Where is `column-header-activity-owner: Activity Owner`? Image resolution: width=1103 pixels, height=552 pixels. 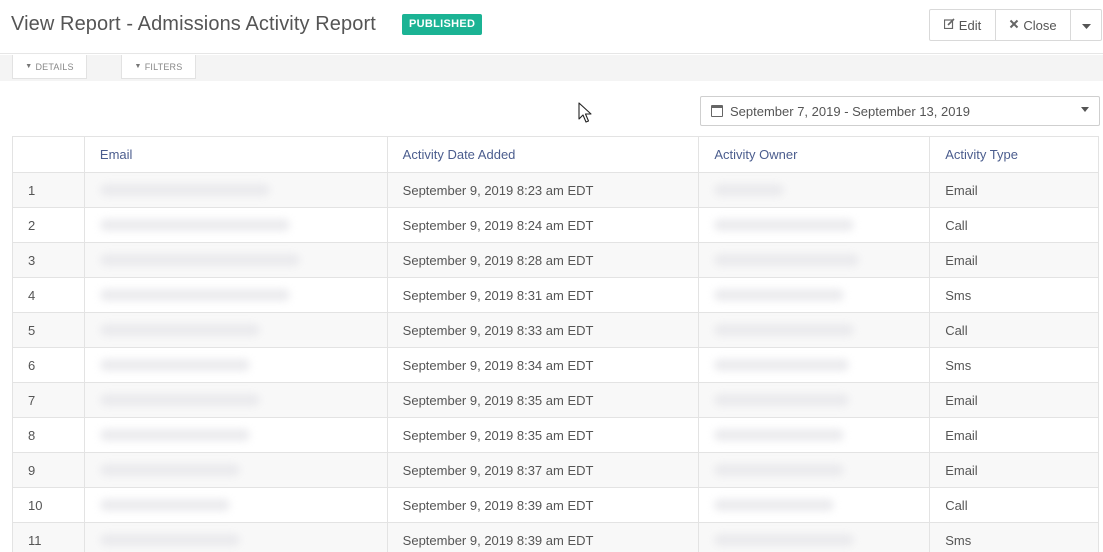
column-header-activity-owner: Activity Owner is located at coordinates (814, 154).